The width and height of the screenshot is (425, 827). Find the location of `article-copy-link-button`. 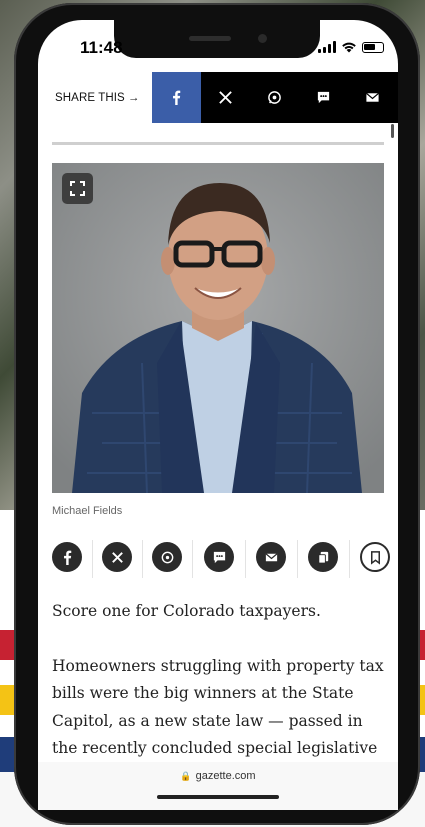

article-copy-link-button is located at coordinates (323, 557).